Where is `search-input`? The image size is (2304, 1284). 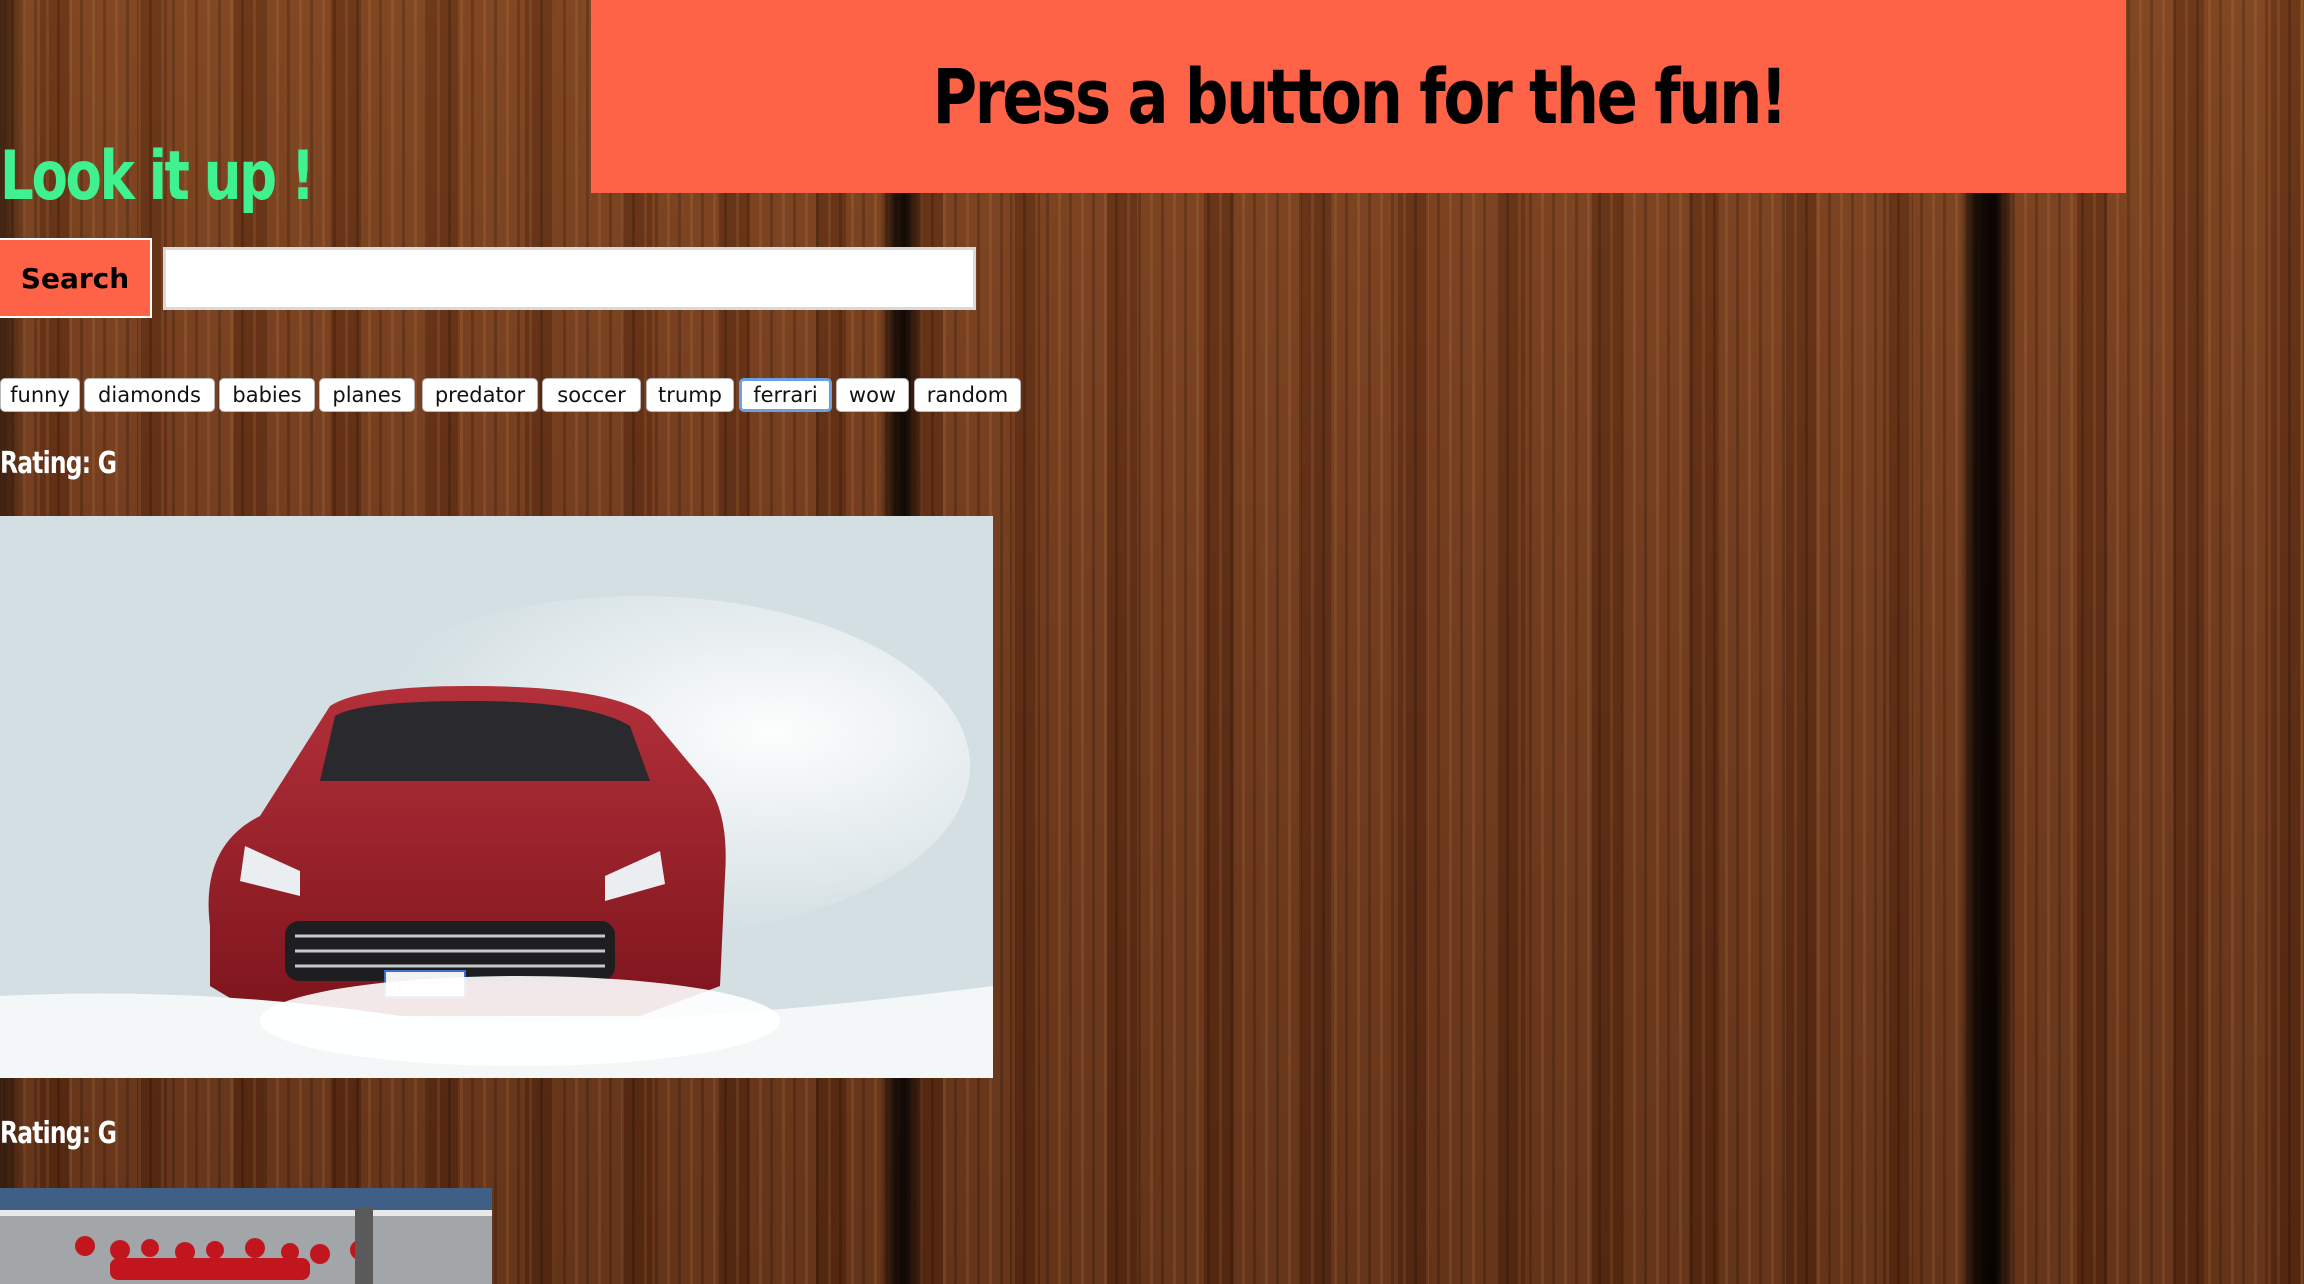 search-input is located at coordinates (569, 278).